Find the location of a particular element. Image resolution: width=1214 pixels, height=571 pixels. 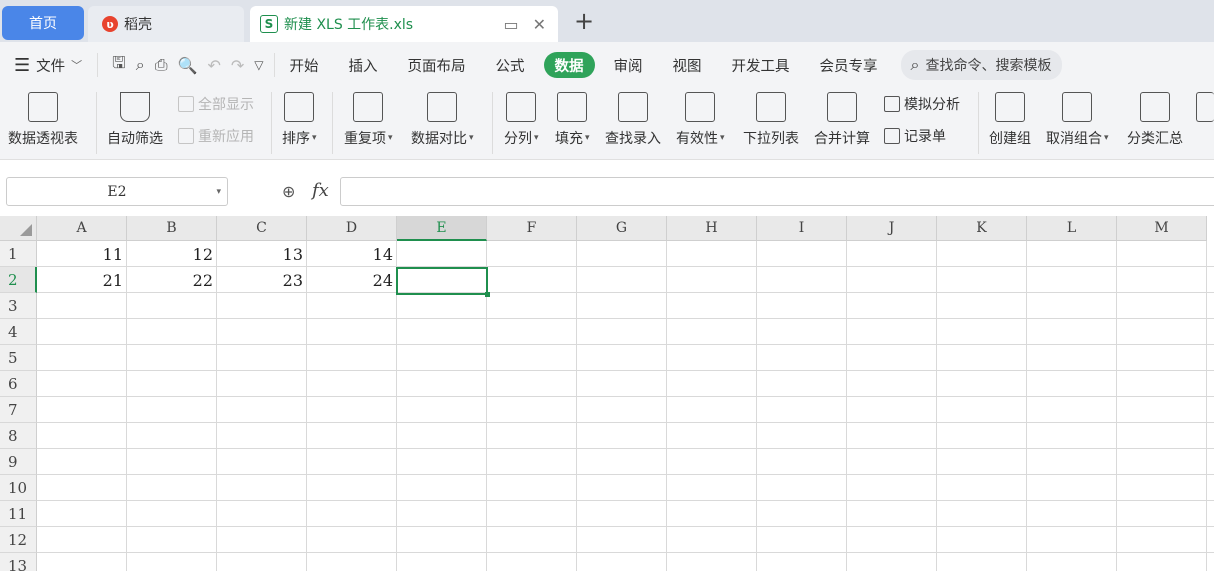

print-icon: ⎙ is located at coordinates (161, 65).